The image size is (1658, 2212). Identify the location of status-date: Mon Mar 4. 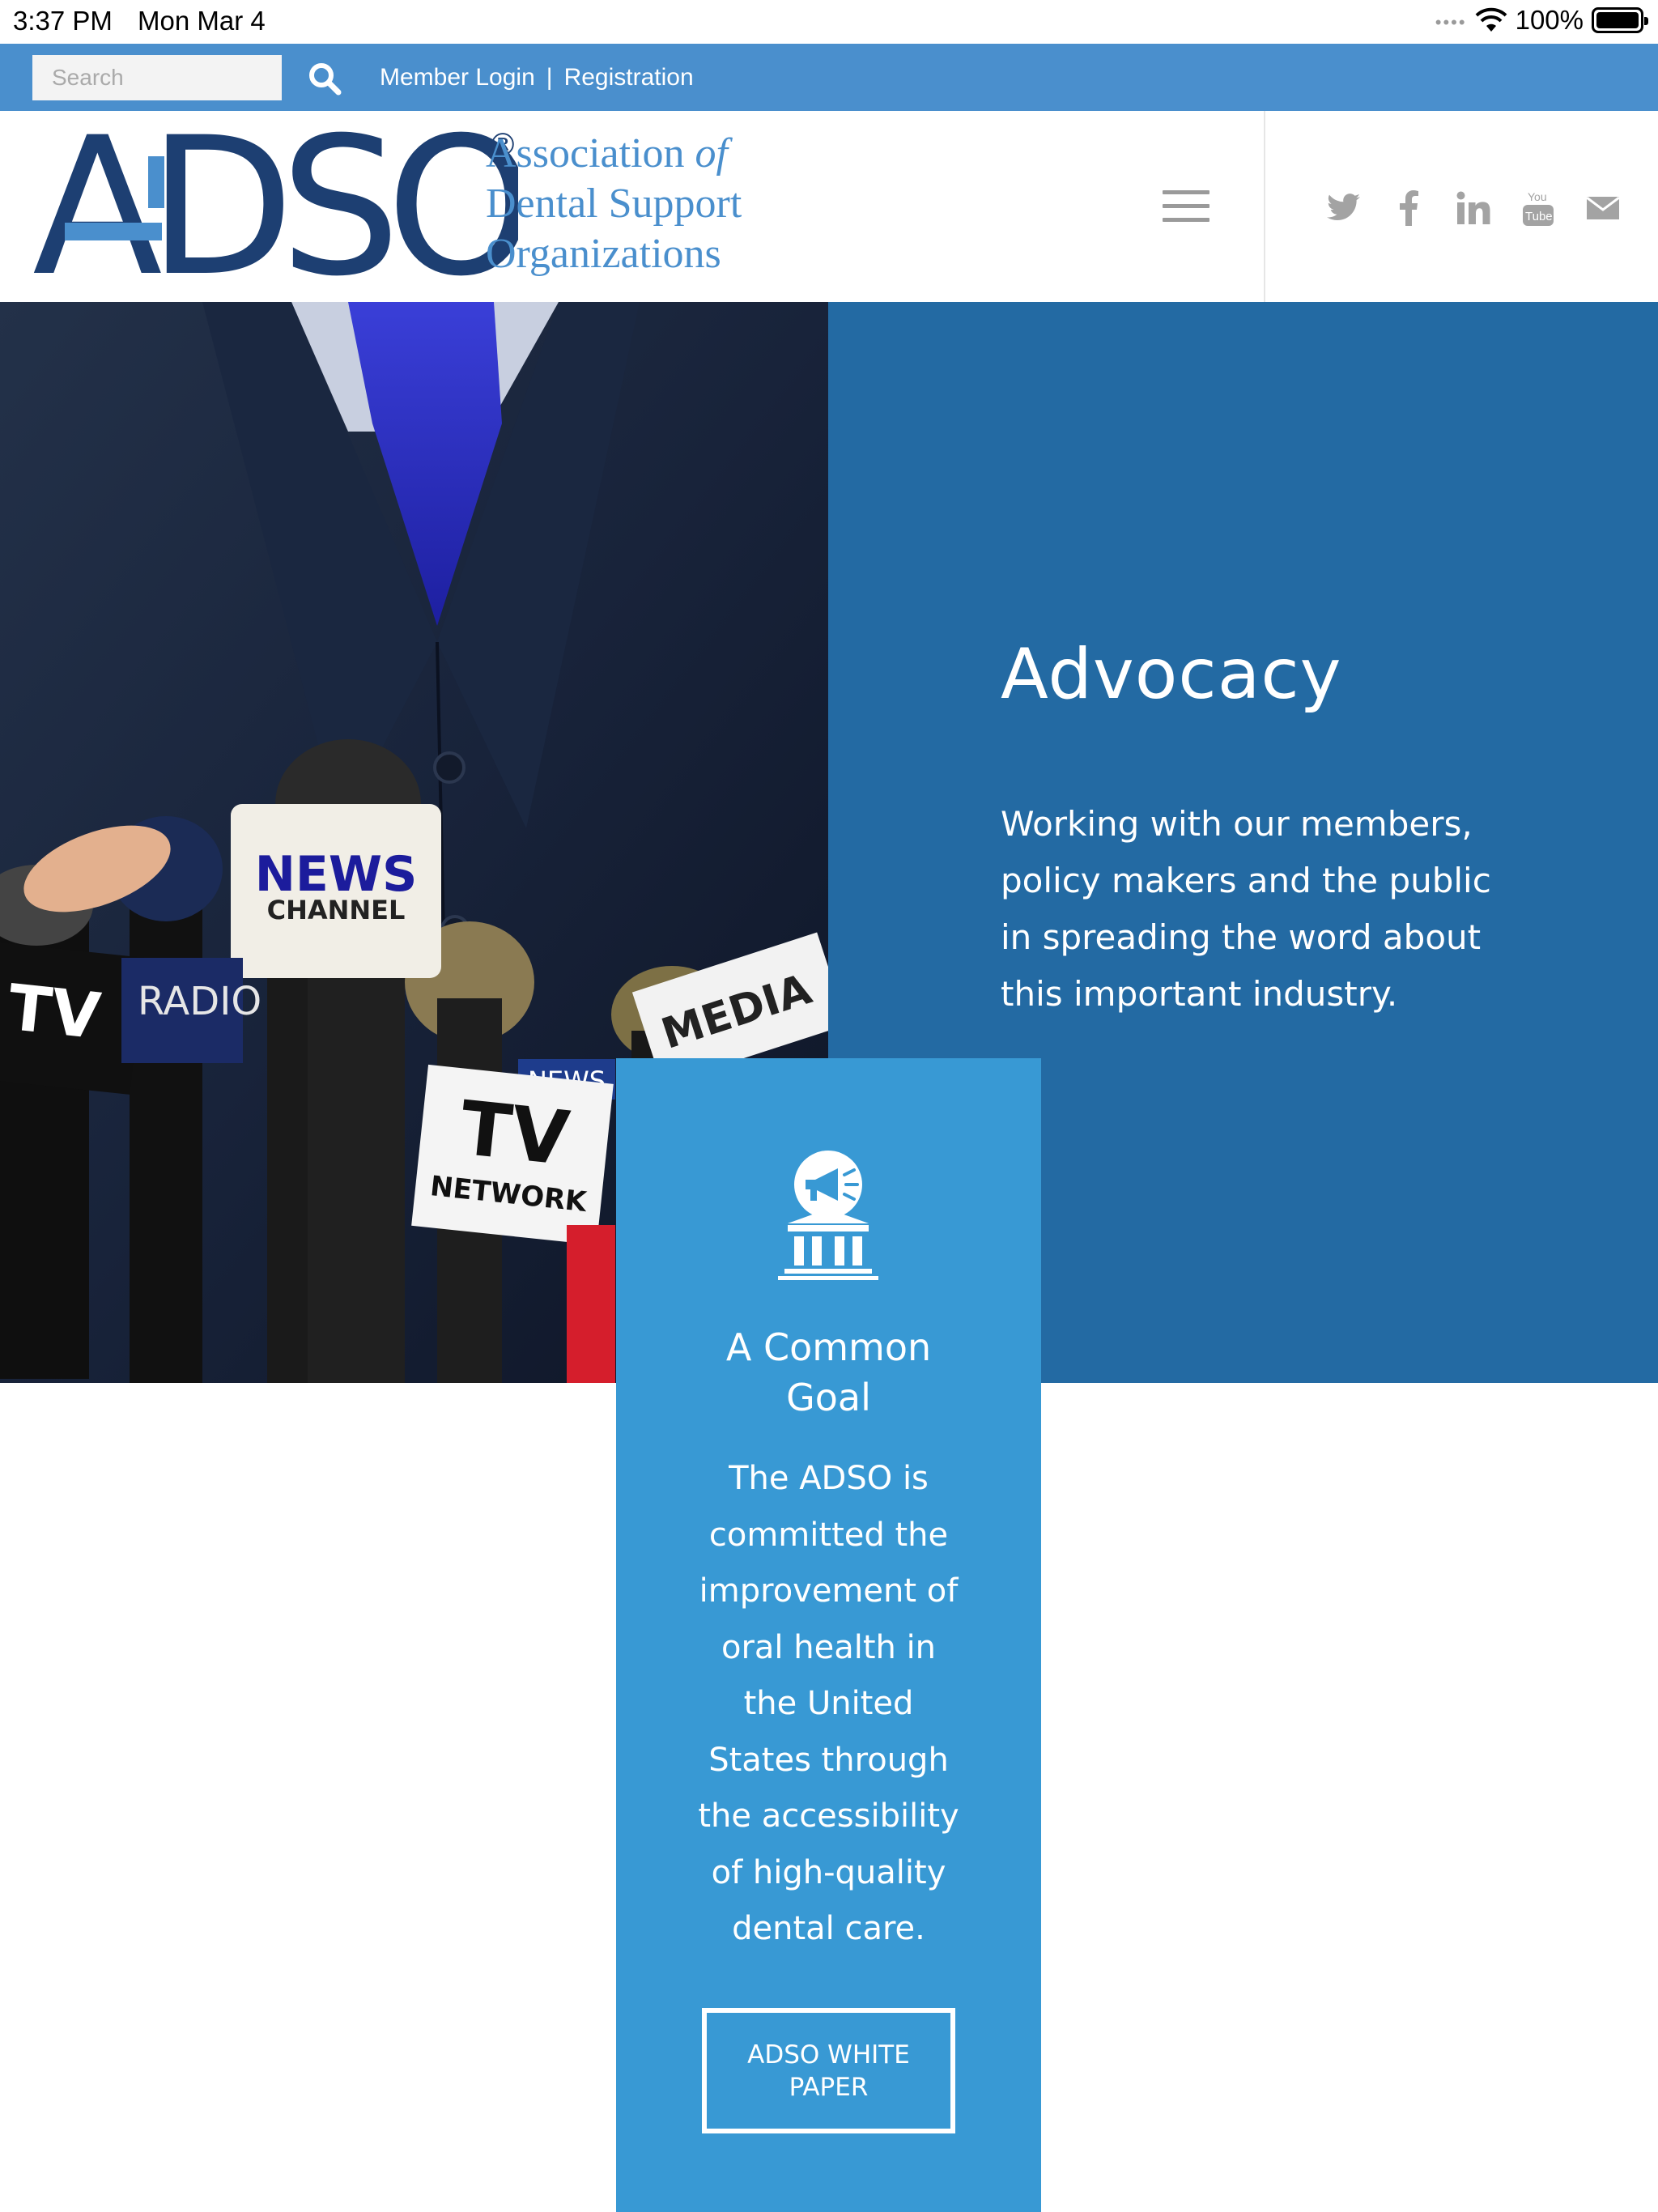
(202, 21).